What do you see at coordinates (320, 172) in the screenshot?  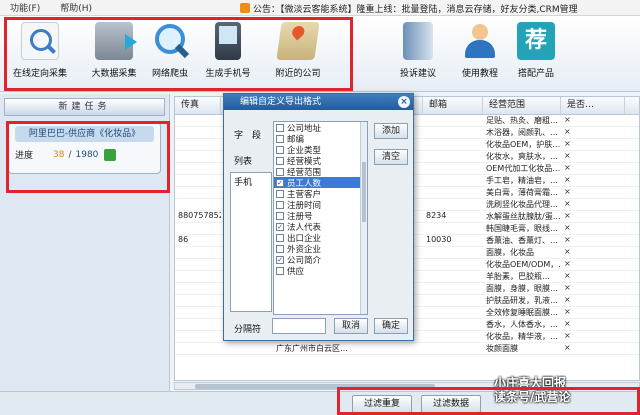 I see `field-option: 经营范围` at bounding box center [320, 172].